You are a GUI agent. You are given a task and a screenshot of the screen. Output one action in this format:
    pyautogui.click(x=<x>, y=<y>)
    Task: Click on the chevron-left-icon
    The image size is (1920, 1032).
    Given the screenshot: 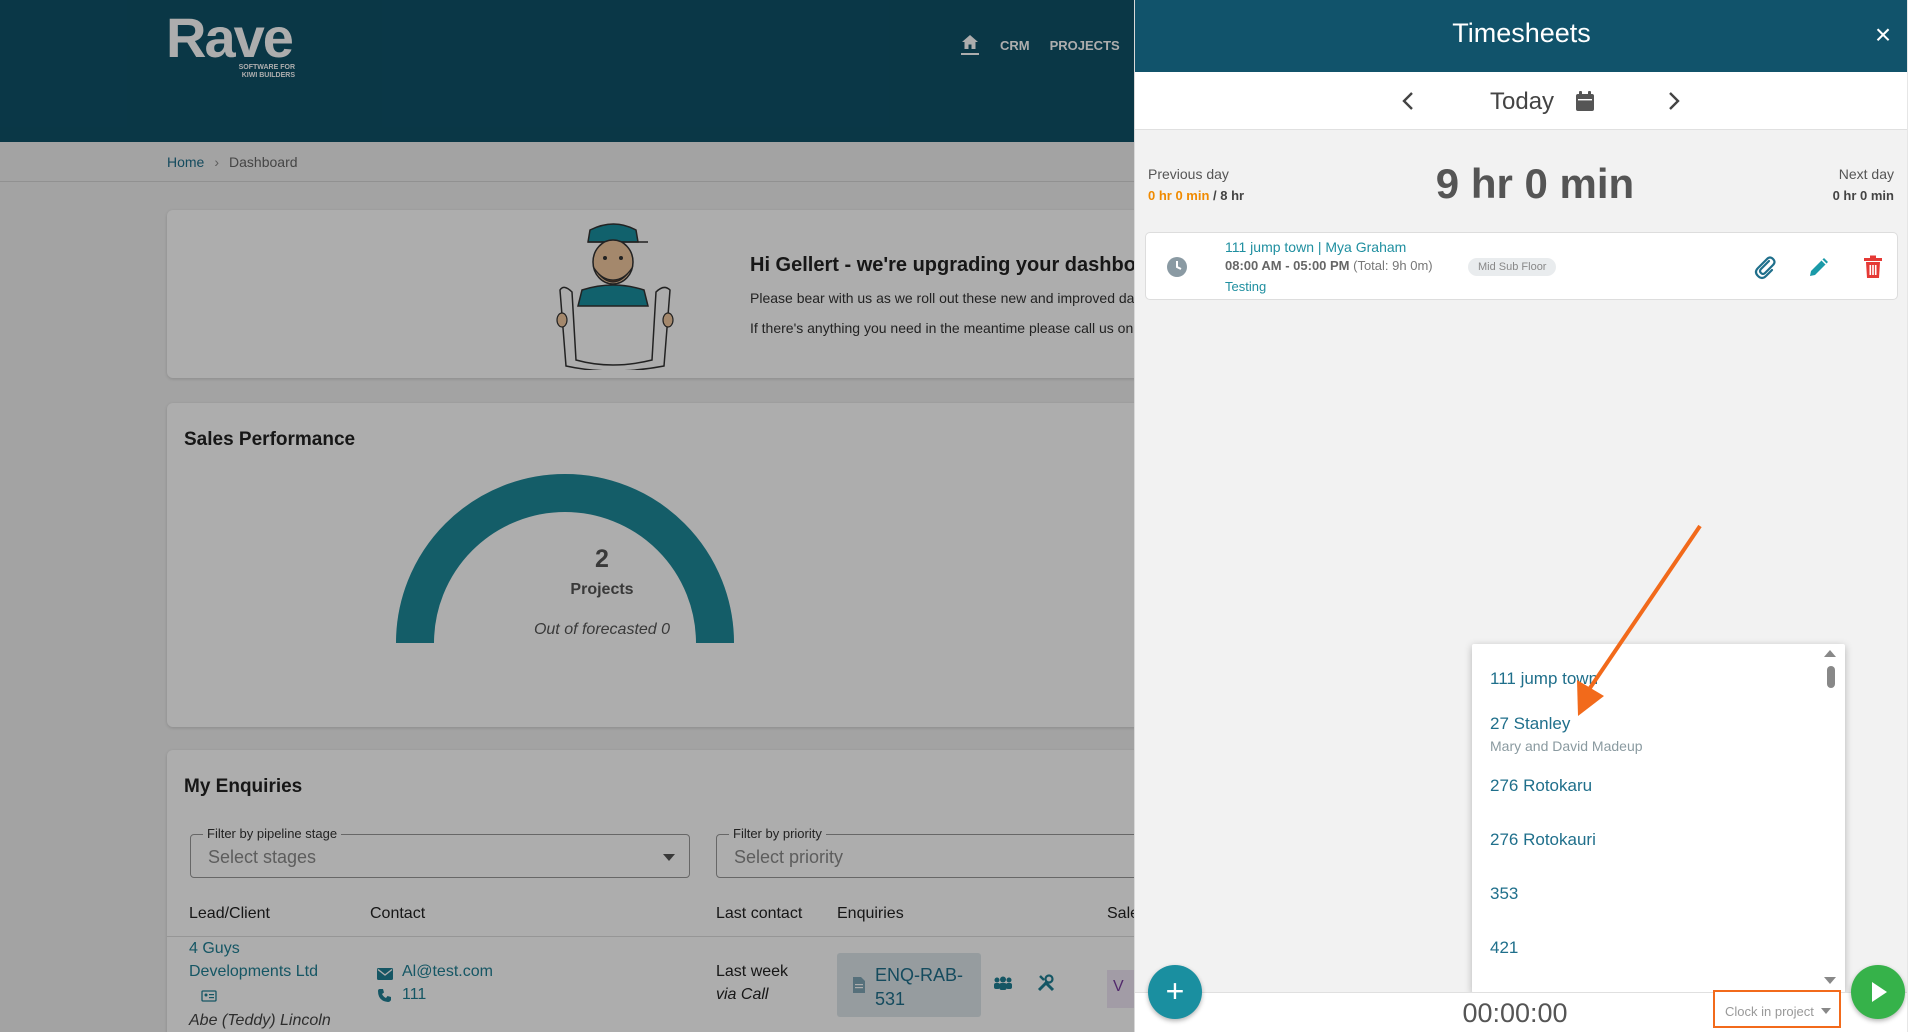 What is the action you would take?
    pyautogui.click(x=1409, y=101)
    